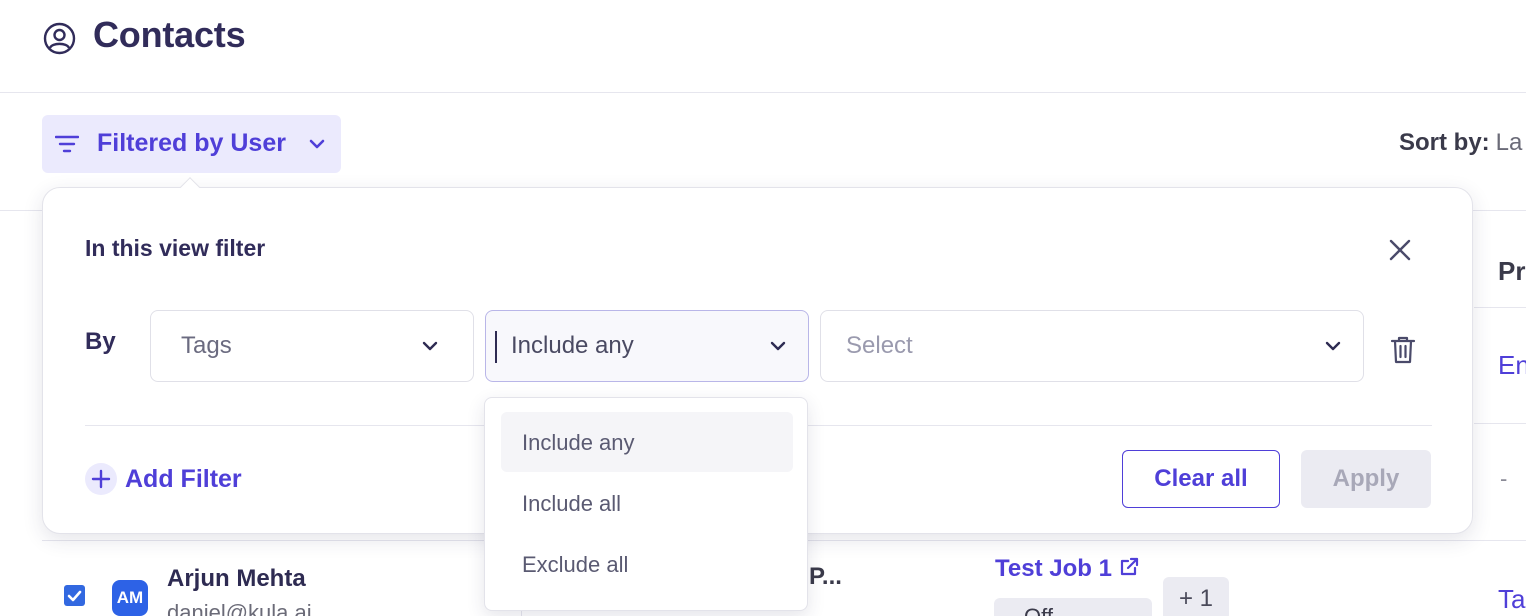 The width and height of the screenshot is (1526, 616). I want to click on field-select: Tags, so click(312, 346).